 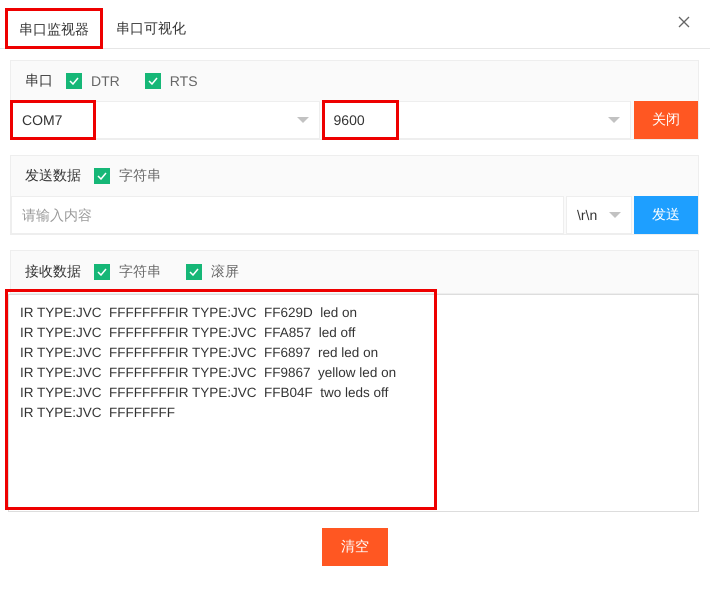 I want to click on checkbox-label: RTS, so click(x=184, y=81).